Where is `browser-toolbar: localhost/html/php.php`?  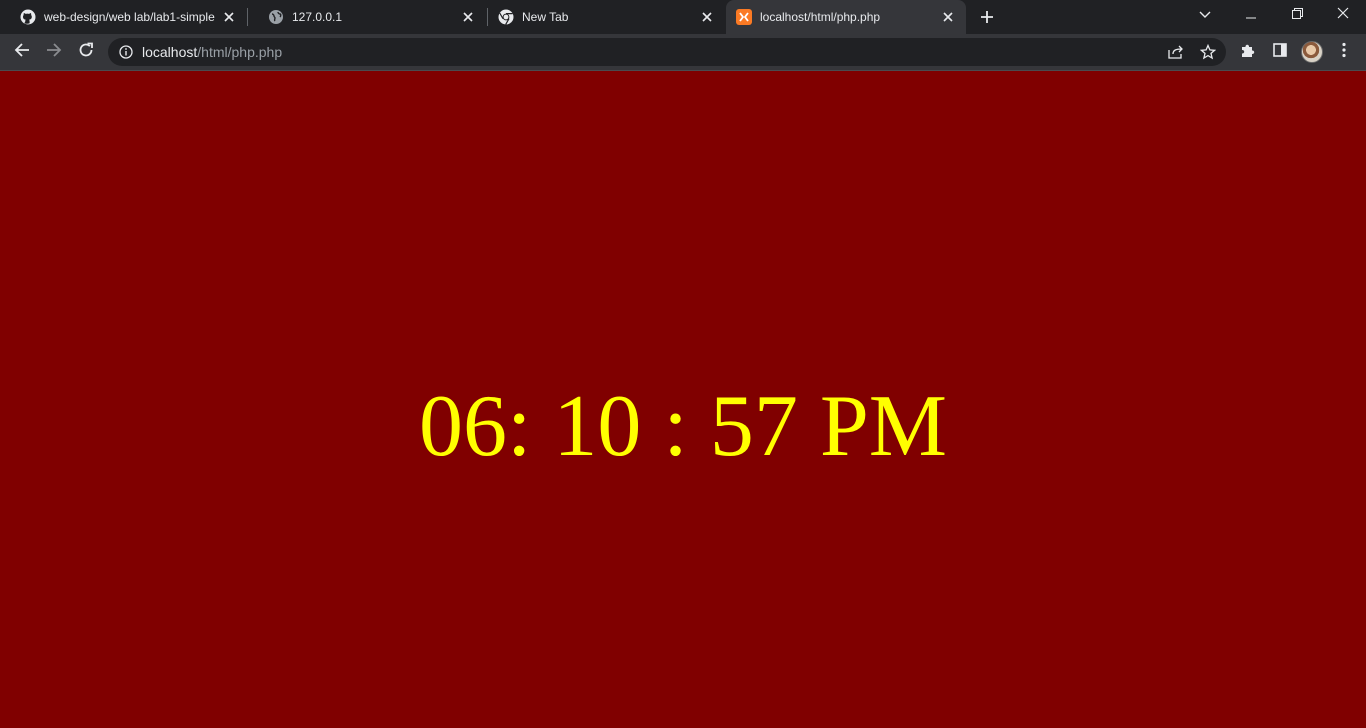 browser-toolbar: localhost/html/php.php is located at coordinates (683, 52).